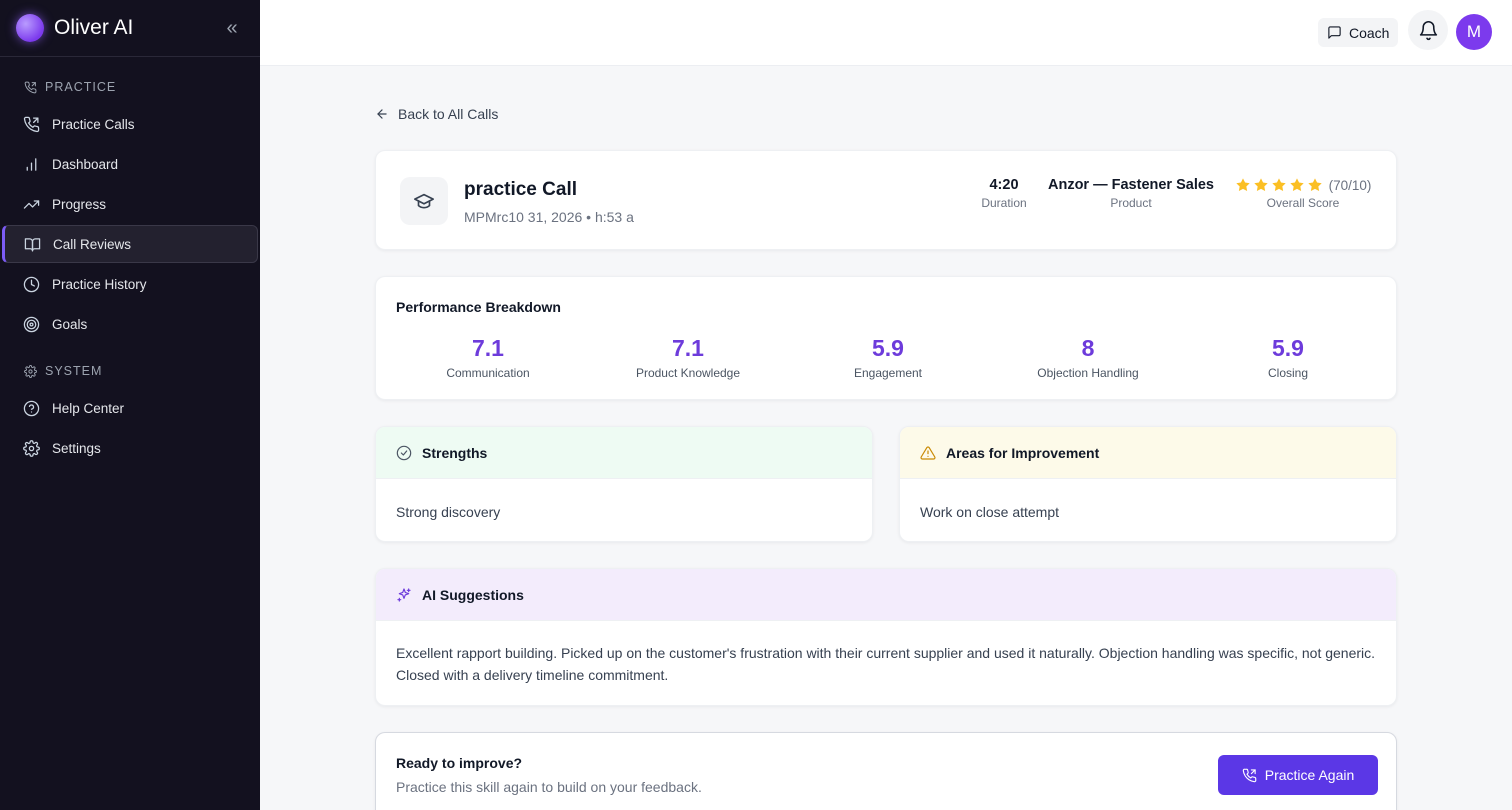 The image size is (1512, 810). What do you see at coordinates (448, 114) in the screenshot?
I see `back-link-label: Back to All Calls` at bounding box center [448, 114].